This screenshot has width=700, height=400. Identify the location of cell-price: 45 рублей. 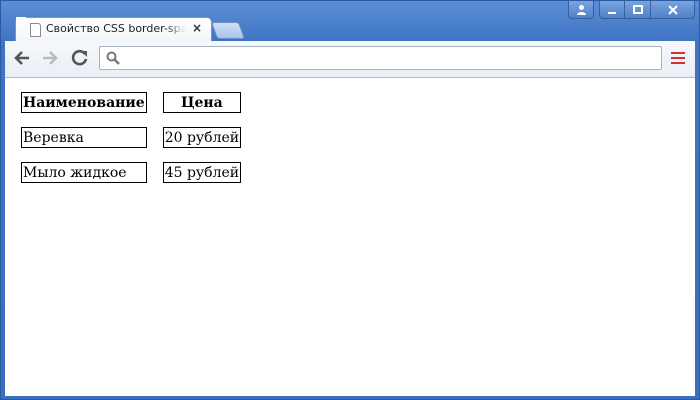
(202, 172).